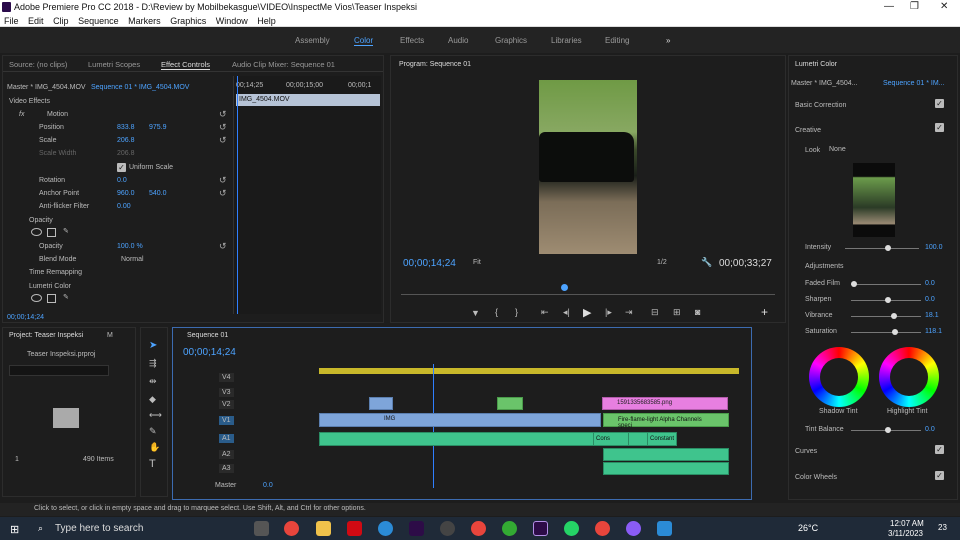 The width and height of the screenshot is (960, 540). Describe the element at coordinates (806, 451) in the screenshot. I see `curves-heading: Curves` at that location.